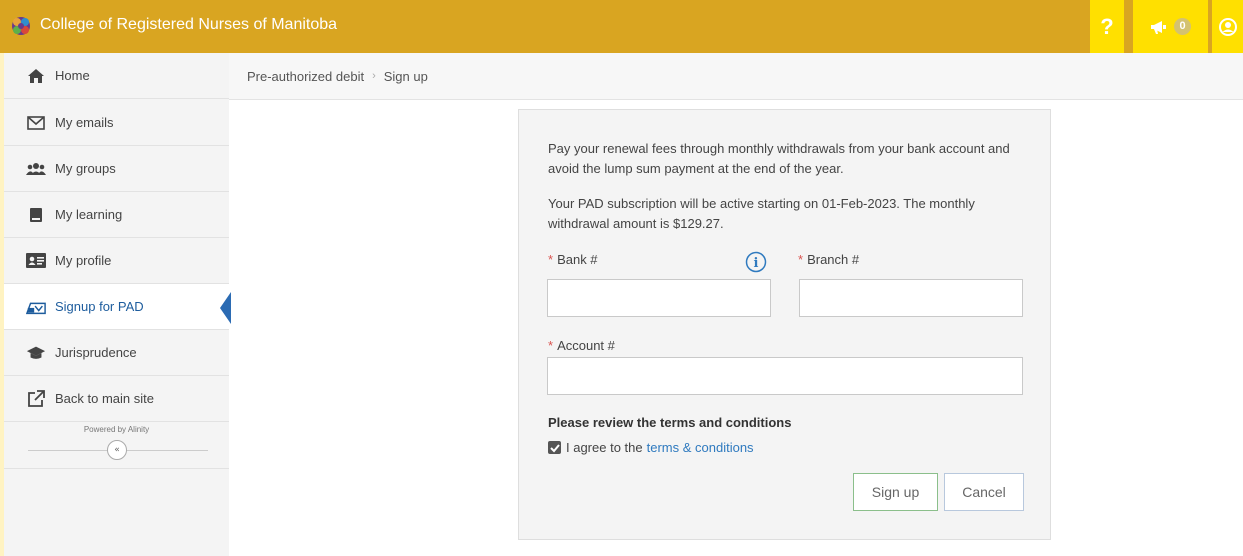  I want to click on agree-terms-checkbox, so click(554, 447).